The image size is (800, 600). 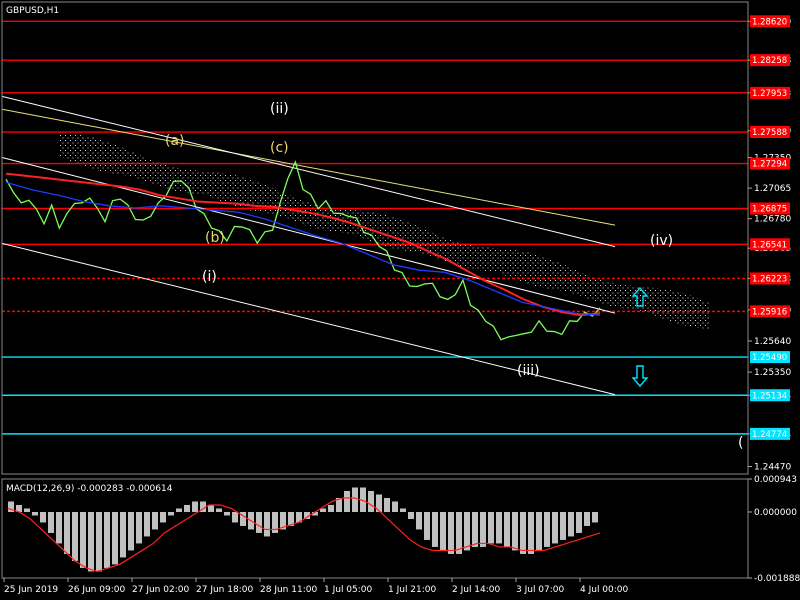 What do you see at coordinates (769, 279) in the screenshot?
I see `level-tag-label: 1.26223` at bounding box center [769, 279].